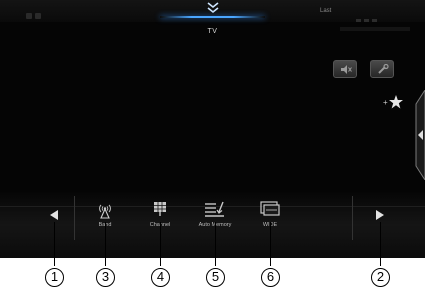  I want to click on callout-5: 5, so click(215, 277).